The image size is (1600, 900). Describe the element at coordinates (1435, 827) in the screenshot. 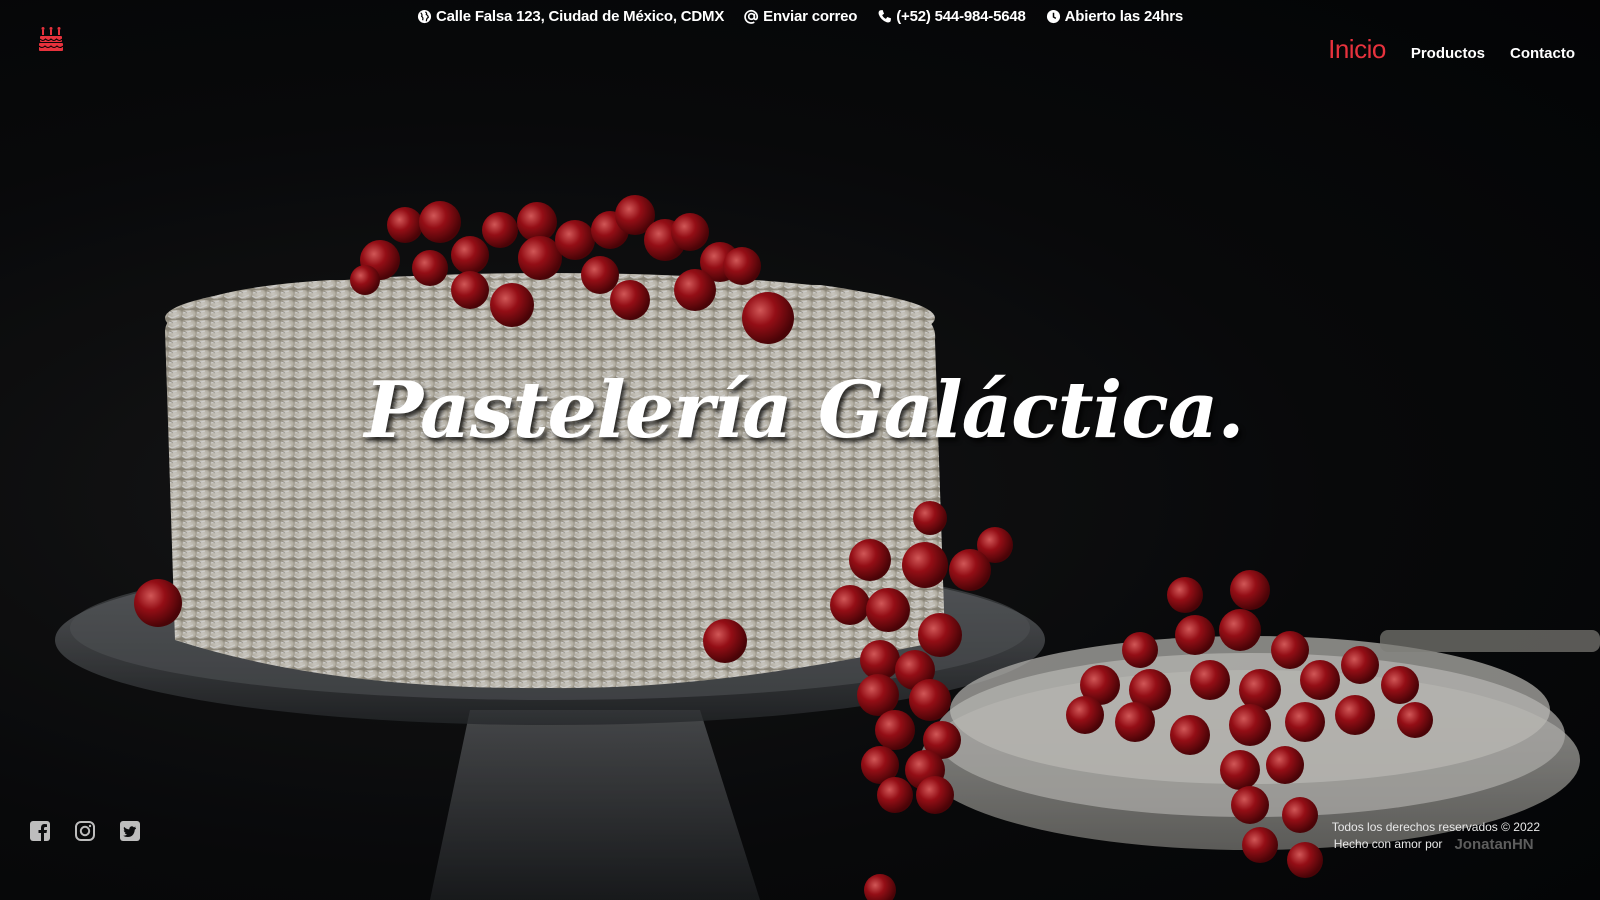

I see `copyright-text: Todos los derechos reservados © 2022` at that location.